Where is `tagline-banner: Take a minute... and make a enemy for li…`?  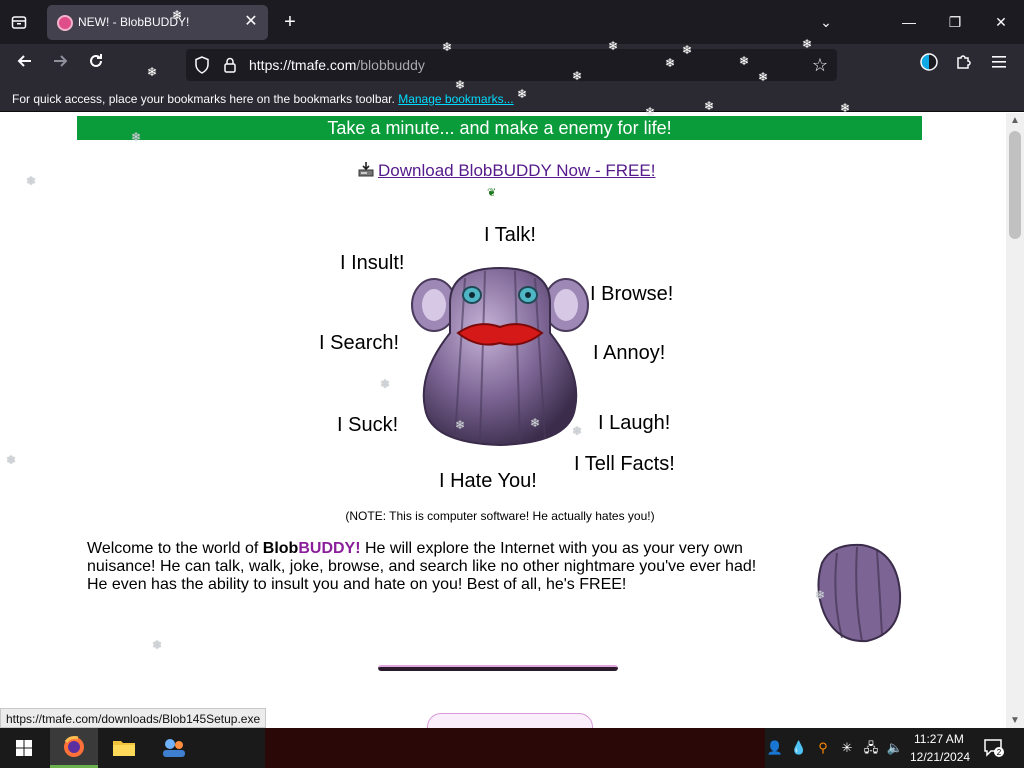
tagline-banner: Take a minute... and make a enemy for li… is located at coordinates (499, 128).